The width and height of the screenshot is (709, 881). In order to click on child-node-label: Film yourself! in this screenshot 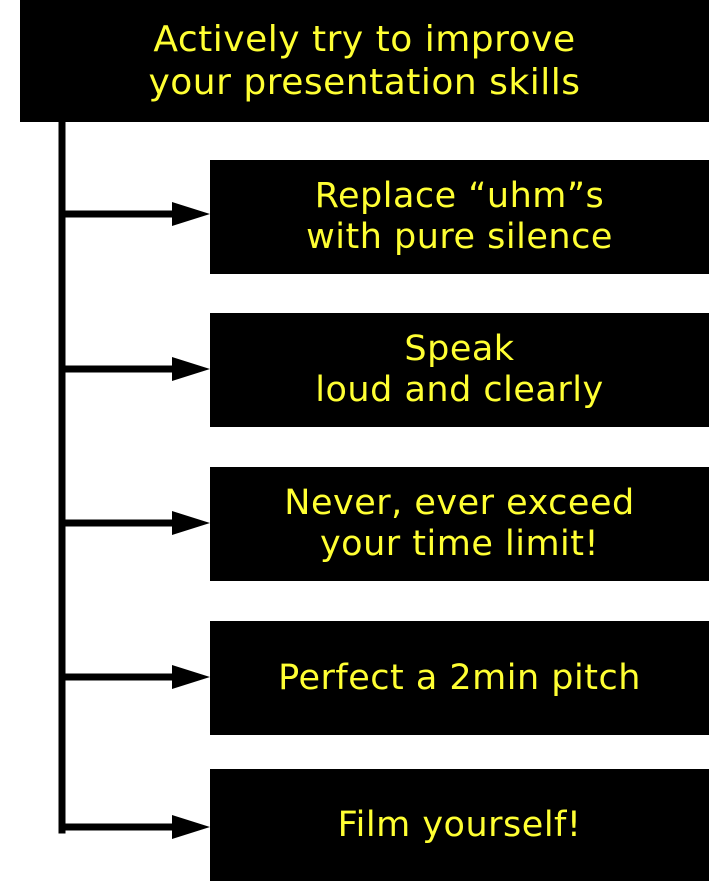, I will do `click(459, 824)`.